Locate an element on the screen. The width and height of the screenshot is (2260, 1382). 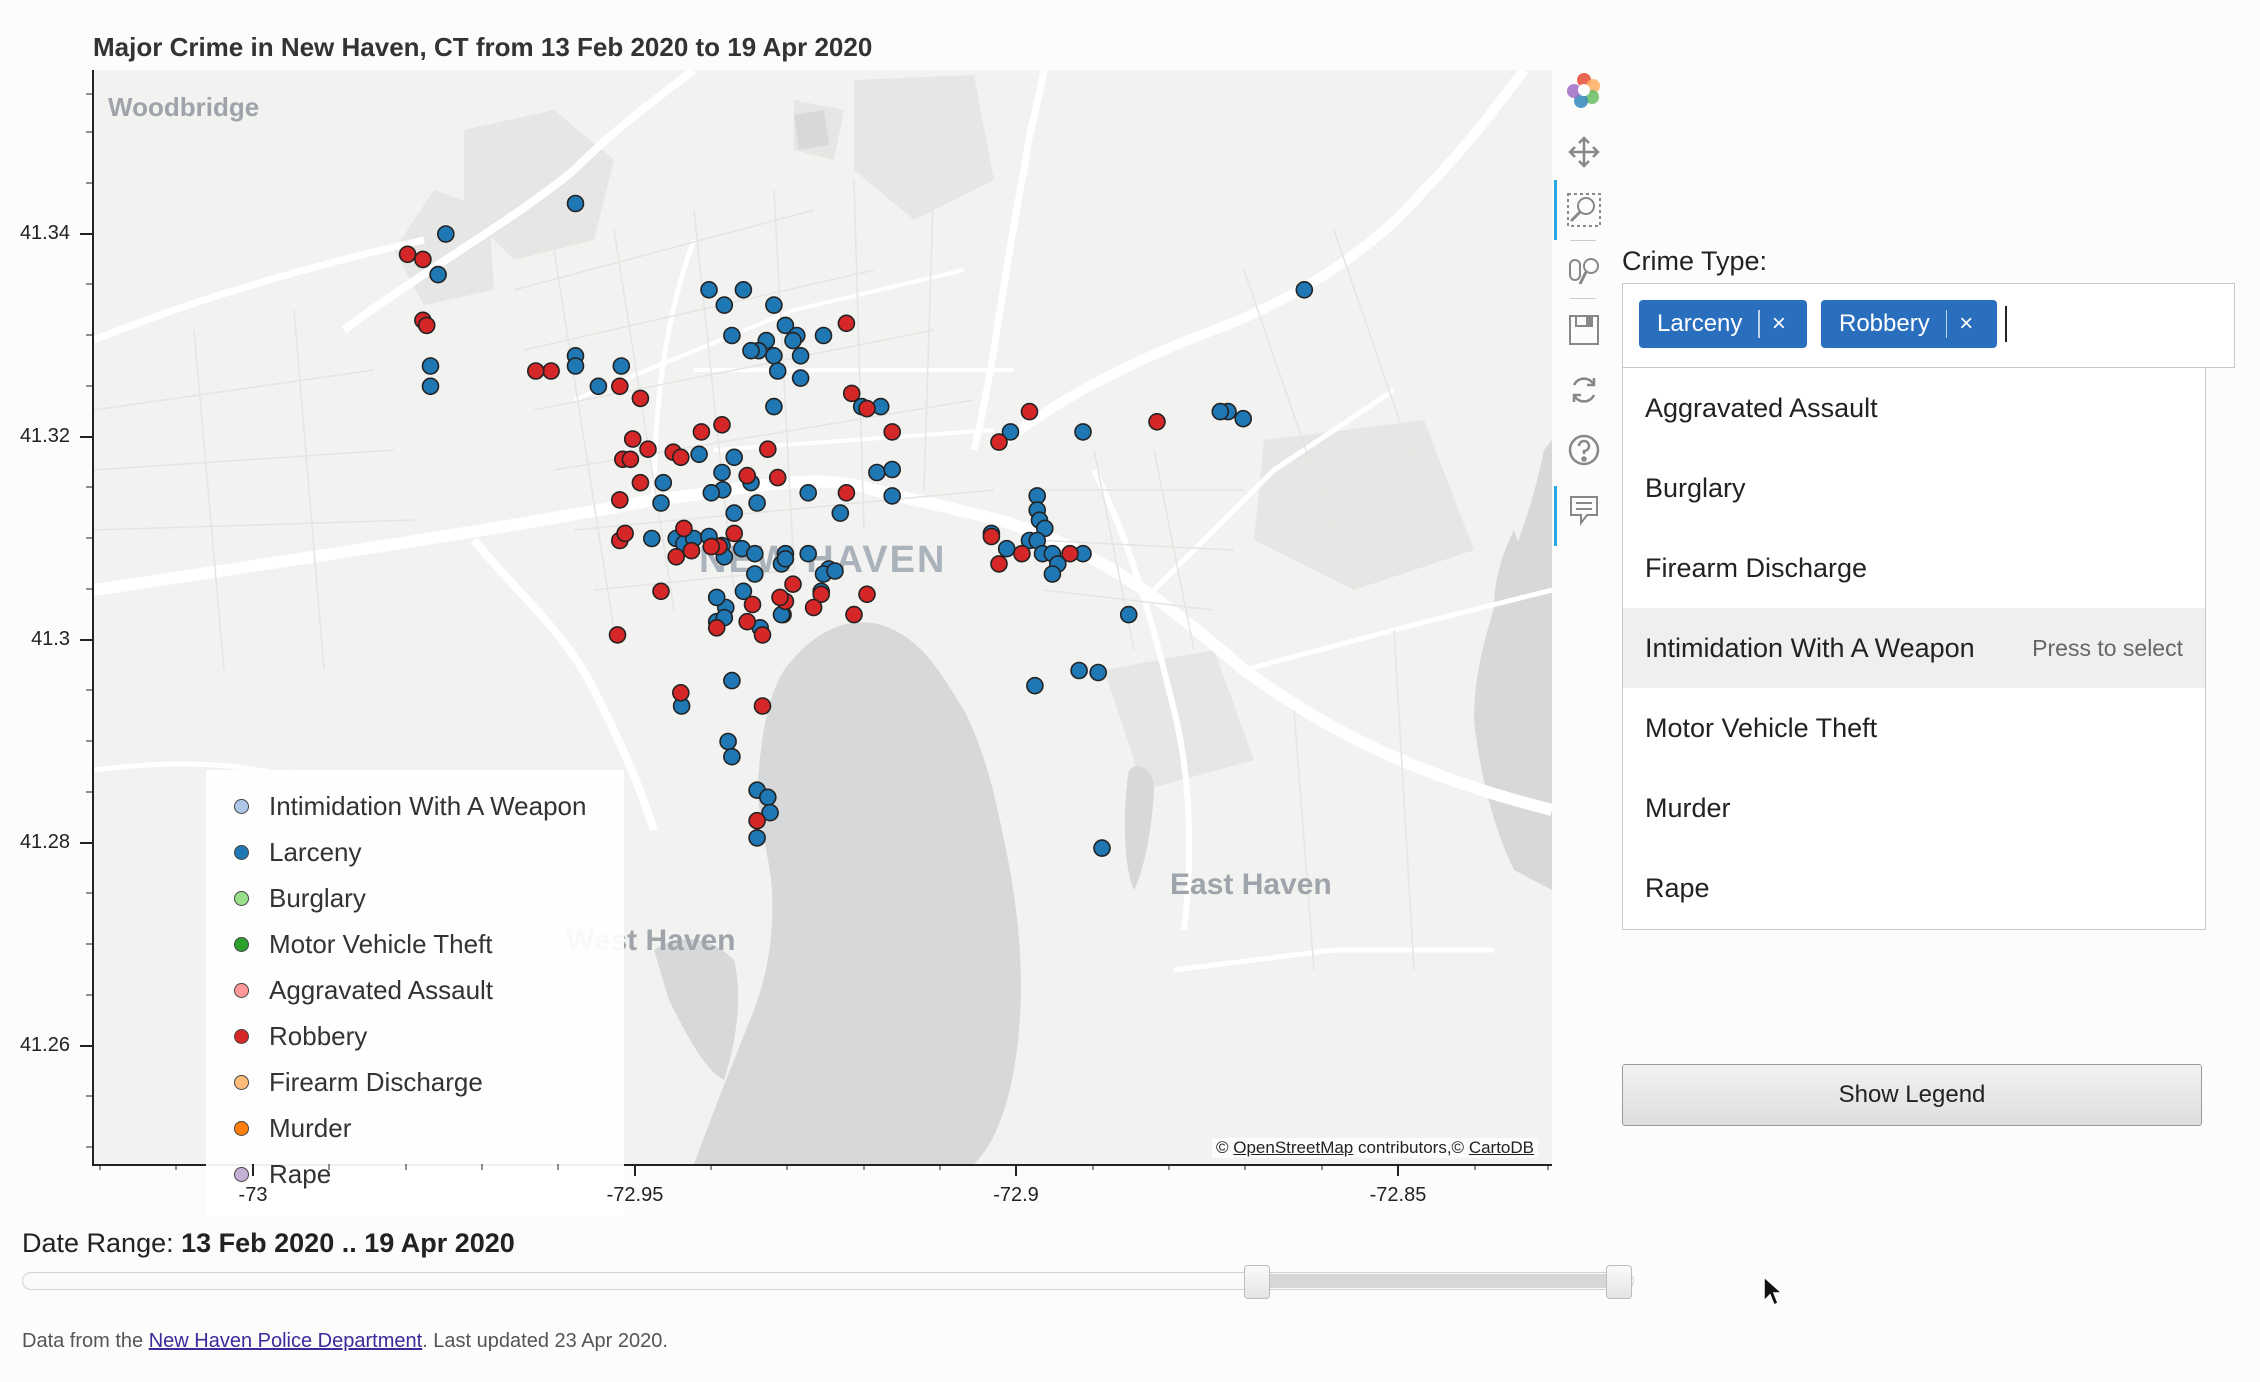
save-icon is located at coordinates (1584, 330).